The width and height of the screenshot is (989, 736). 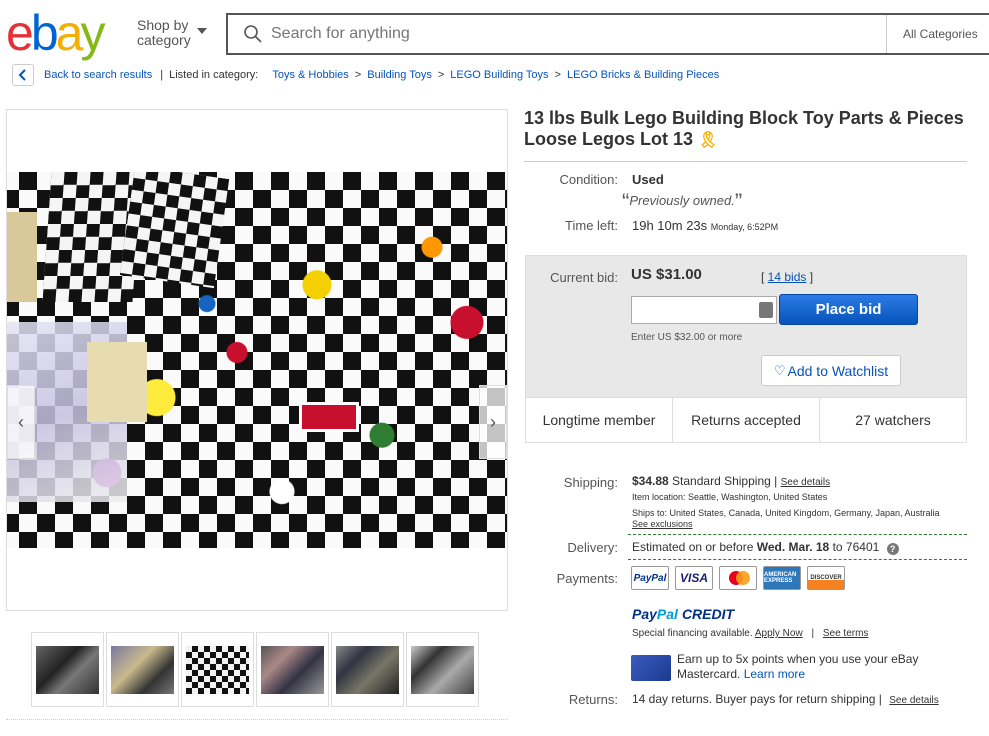 What do you see at coordinates (21, 422) in the screenshot?
I see `prev-image-button: ‹` at bounding box center [21, 422].